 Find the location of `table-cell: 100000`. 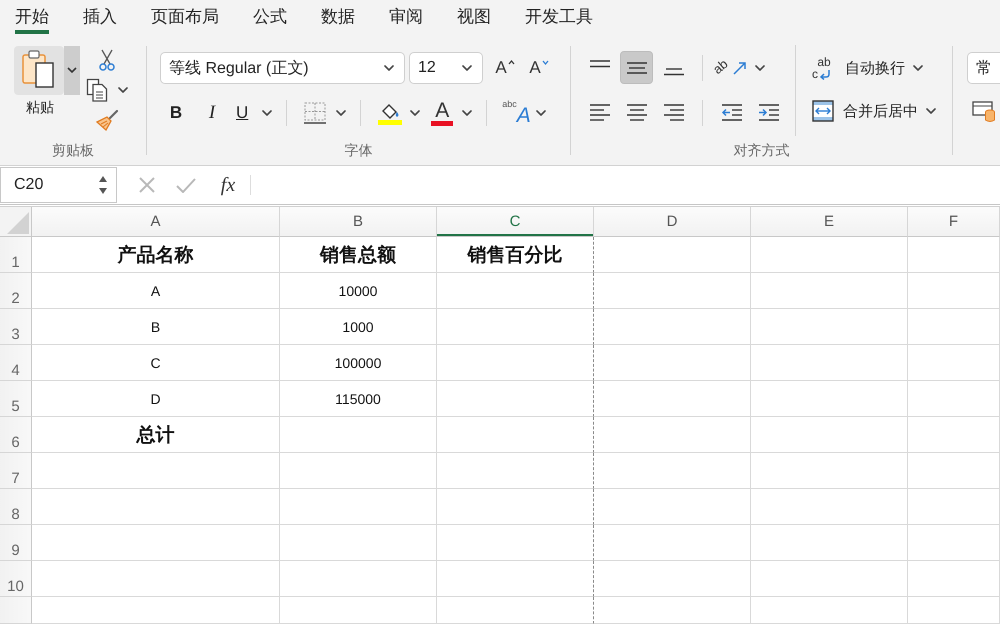

table-cell: 100000 is located at coordinates (358, 363).